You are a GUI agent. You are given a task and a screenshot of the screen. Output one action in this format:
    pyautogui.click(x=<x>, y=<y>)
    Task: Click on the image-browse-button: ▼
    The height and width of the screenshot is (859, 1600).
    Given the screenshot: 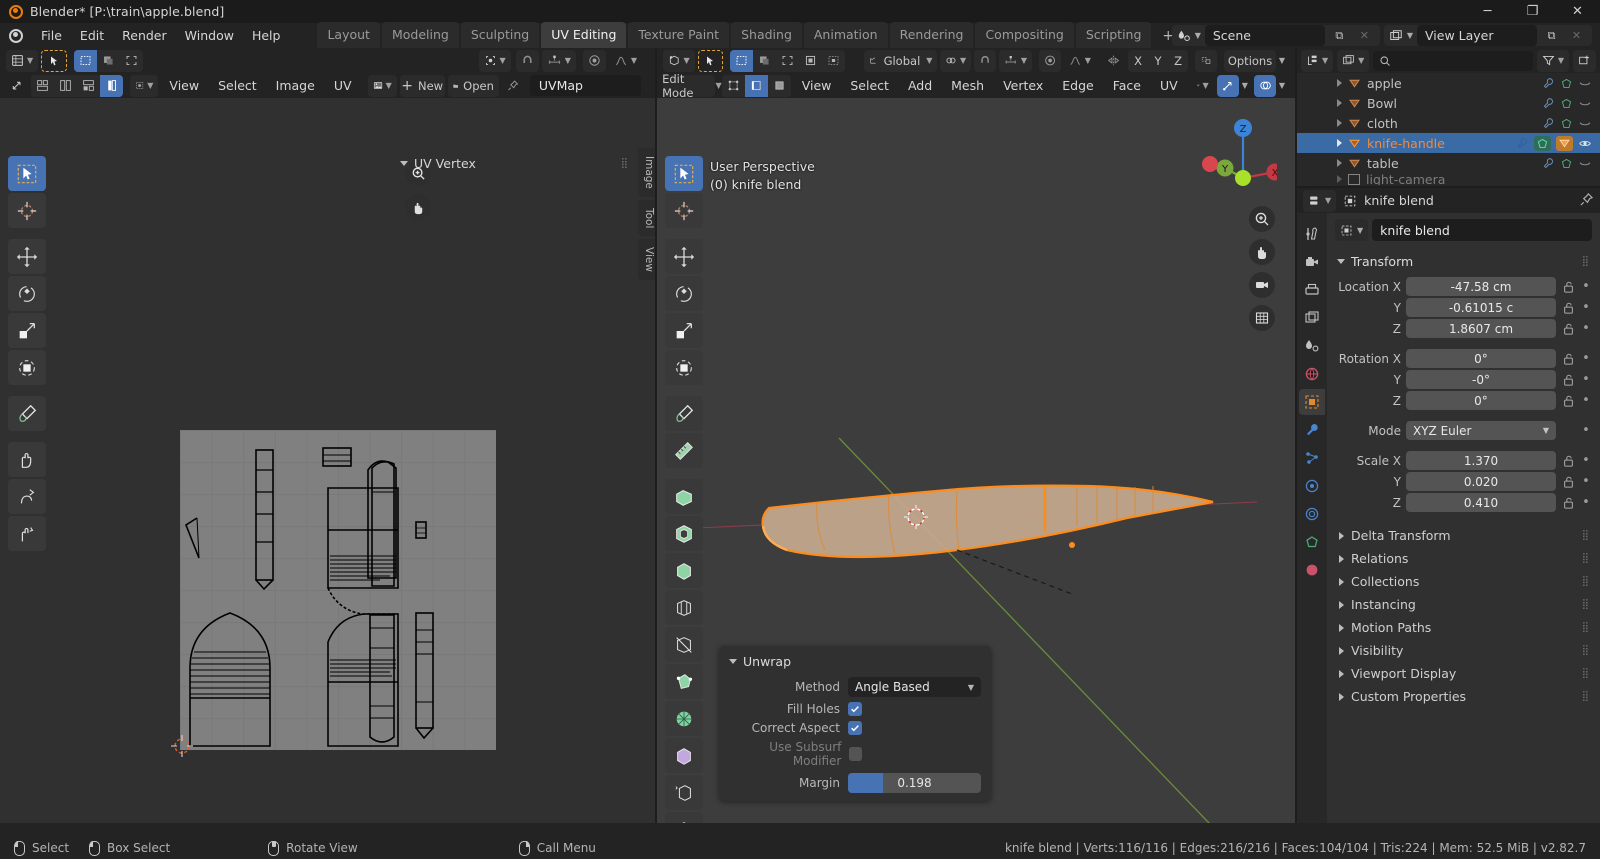 What is the action you would take?
    pyautogui.click(x=382, y=85)
    